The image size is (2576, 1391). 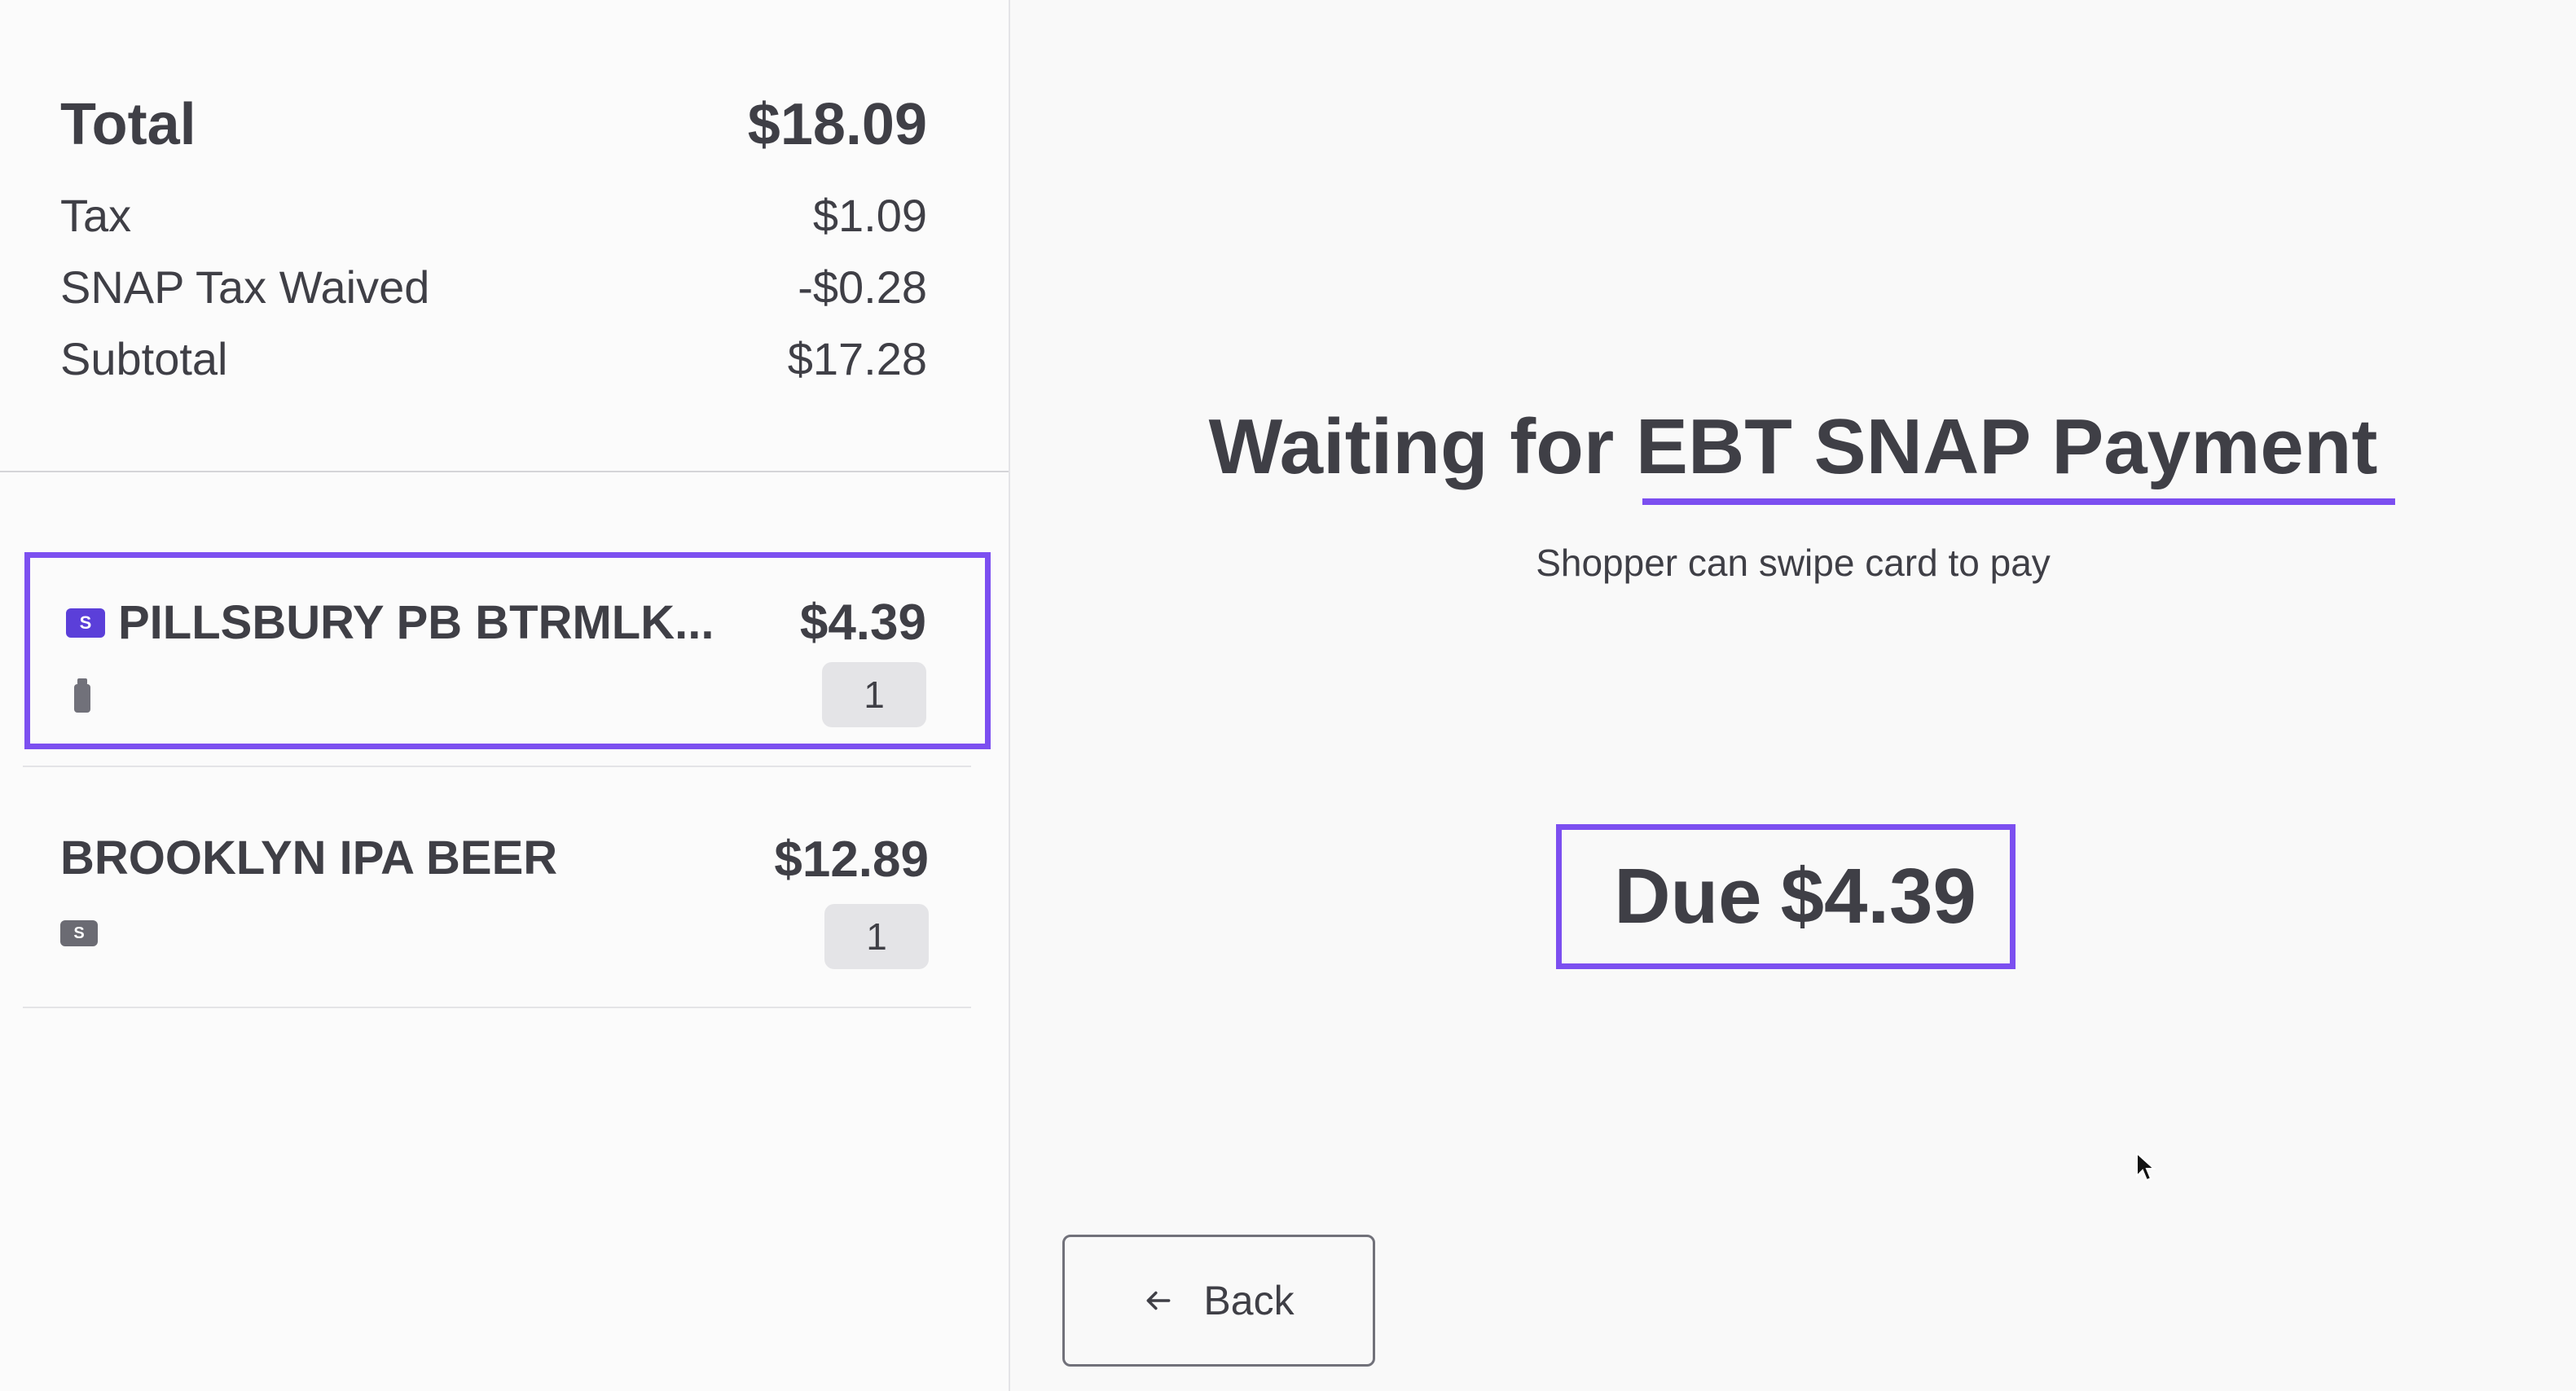 What do you see at coordinates (1249, 1300) in the screenshot?
I see `back-button-label: Back` at bounding box center [1249, 1300].